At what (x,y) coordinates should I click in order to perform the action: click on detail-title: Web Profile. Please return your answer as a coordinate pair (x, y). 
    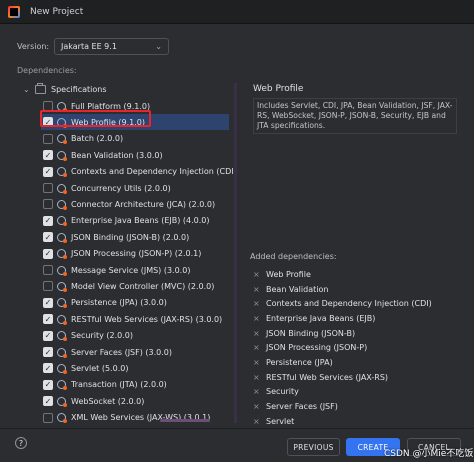
    Looking at the image, I should click on (278, 89).